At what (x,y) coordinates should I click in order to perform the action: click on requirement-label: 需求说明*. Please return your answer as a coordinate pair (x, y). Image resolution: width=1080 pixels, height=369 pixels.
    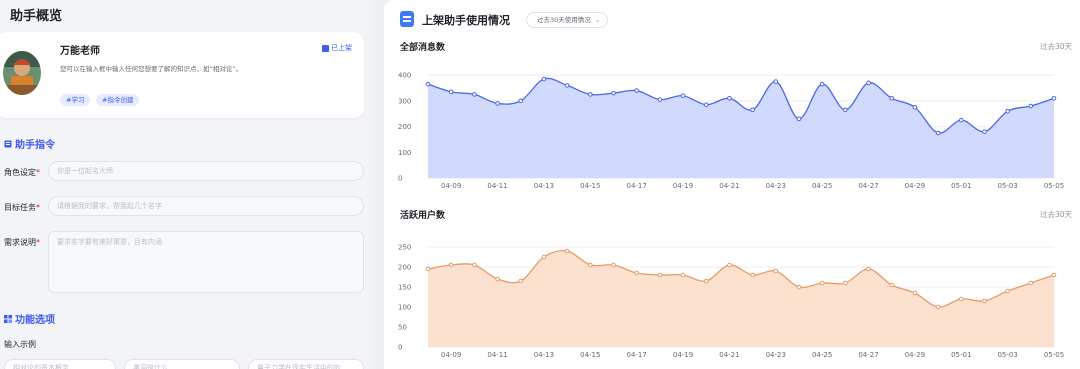
    Looking at the image, I should click on (22, 242).